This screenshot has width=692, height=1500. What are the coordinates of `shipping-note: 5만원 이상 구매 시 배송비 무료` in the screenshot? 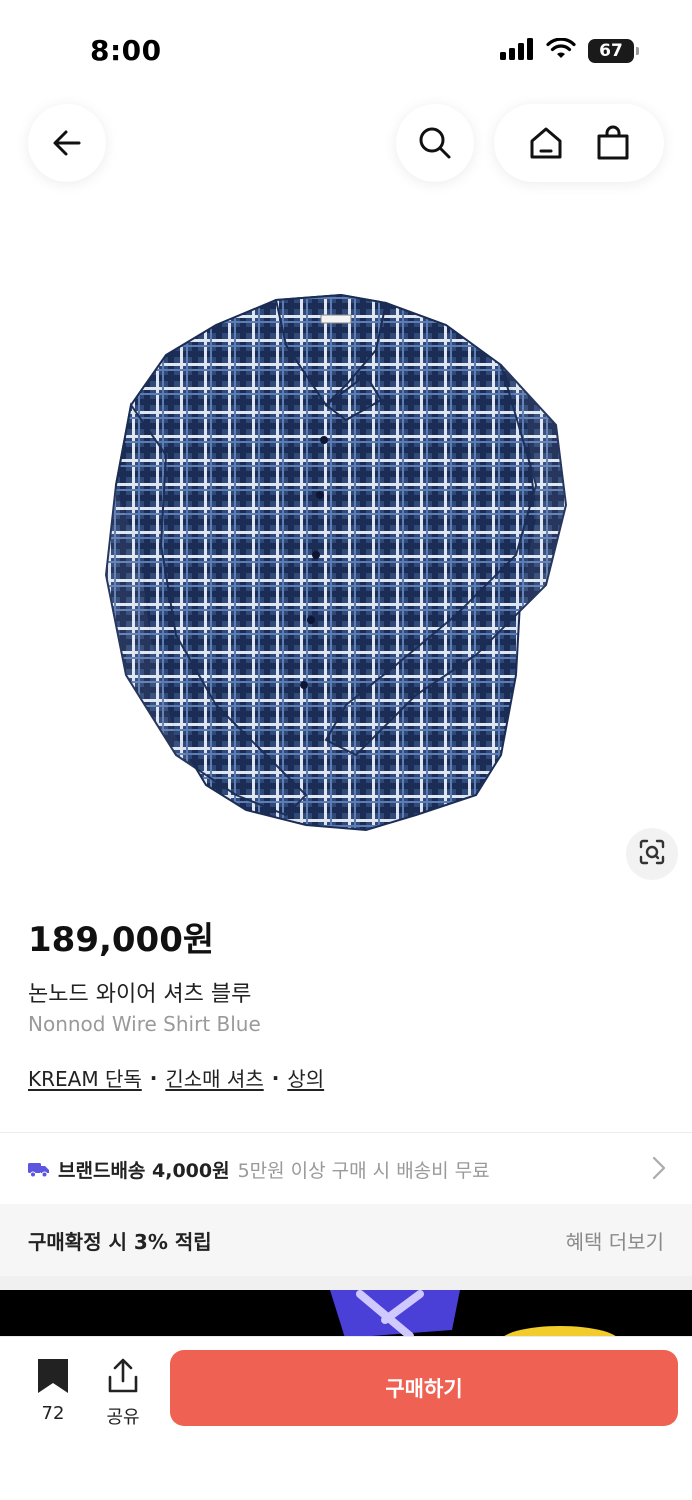 It's located at (363, 1170).